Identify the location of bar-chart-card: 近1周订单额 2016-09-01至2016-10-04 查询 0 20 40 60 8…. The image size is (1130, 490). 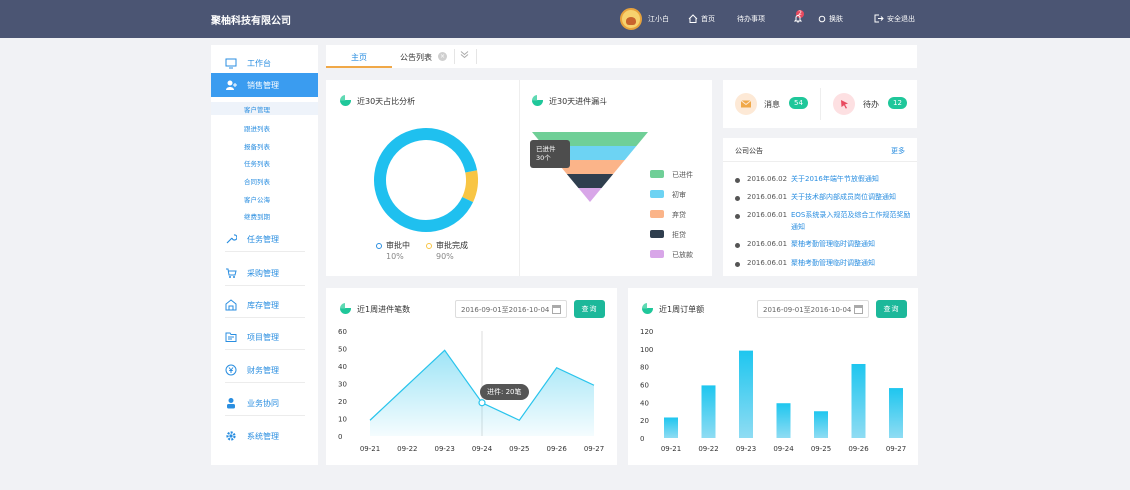
(773, 376).